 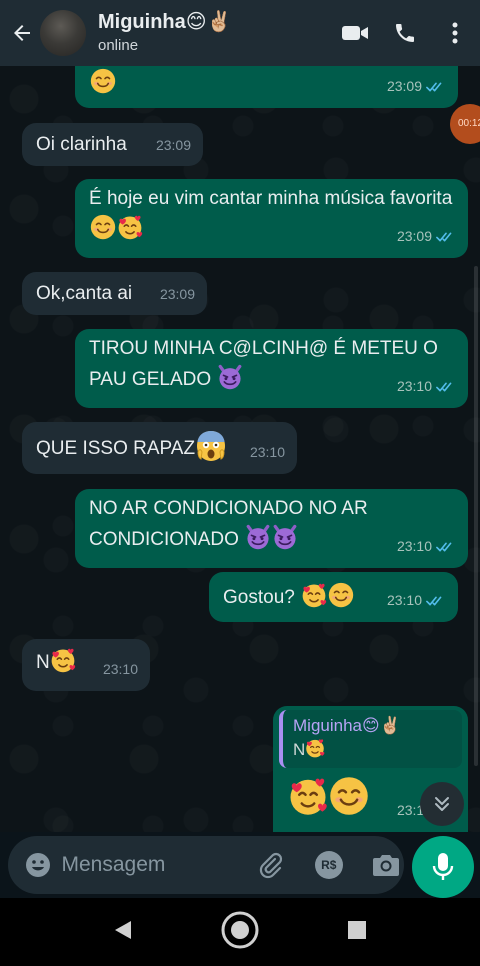 I want to click on nav-home-icon, so click(x=240, y=929).